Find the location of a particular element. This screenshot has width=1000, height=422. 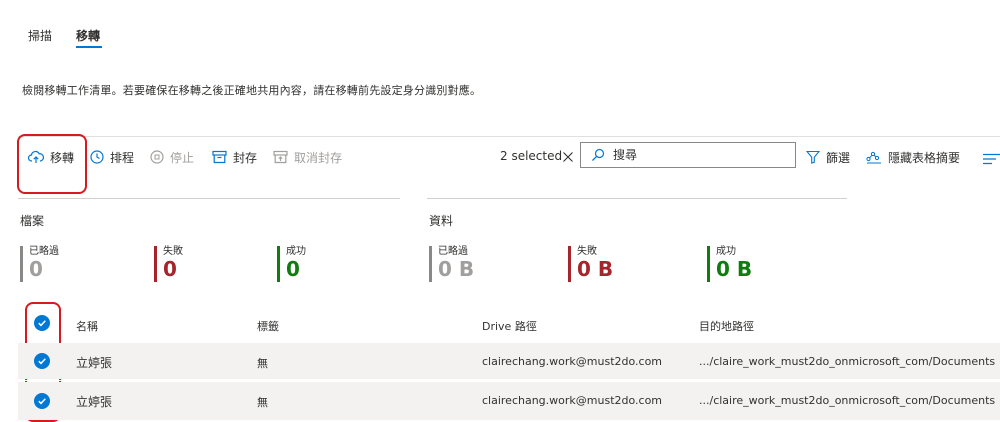

view-options-icon is located at coordinates (991, 159).